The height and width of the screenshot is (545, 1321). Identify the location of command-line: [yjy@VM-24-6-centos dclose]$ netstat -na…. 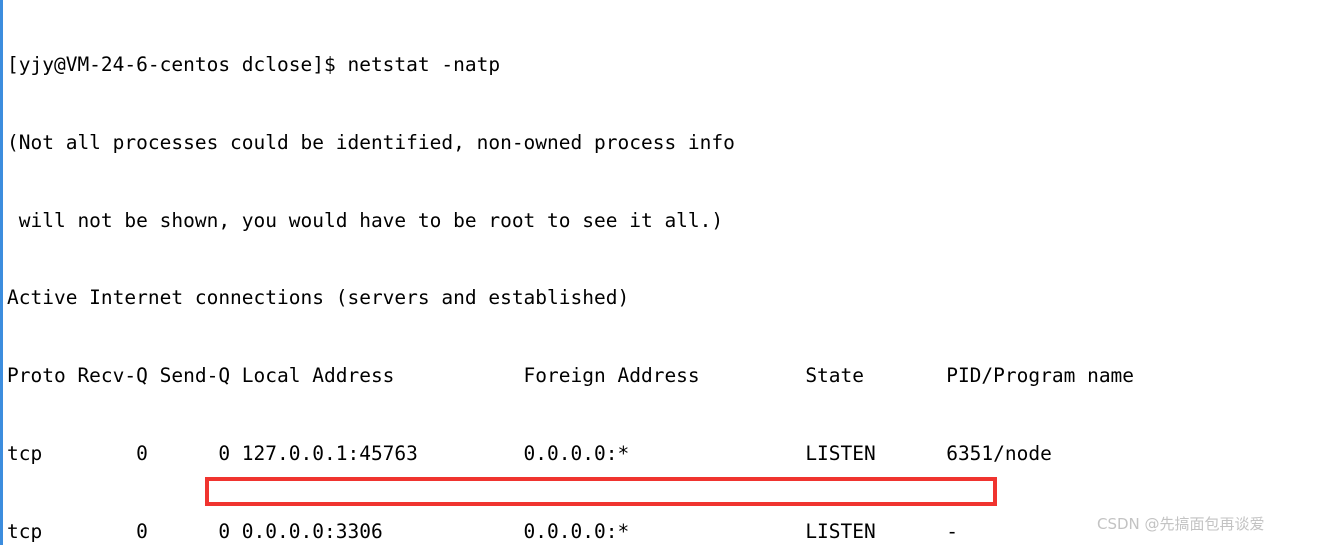
(254, 64).